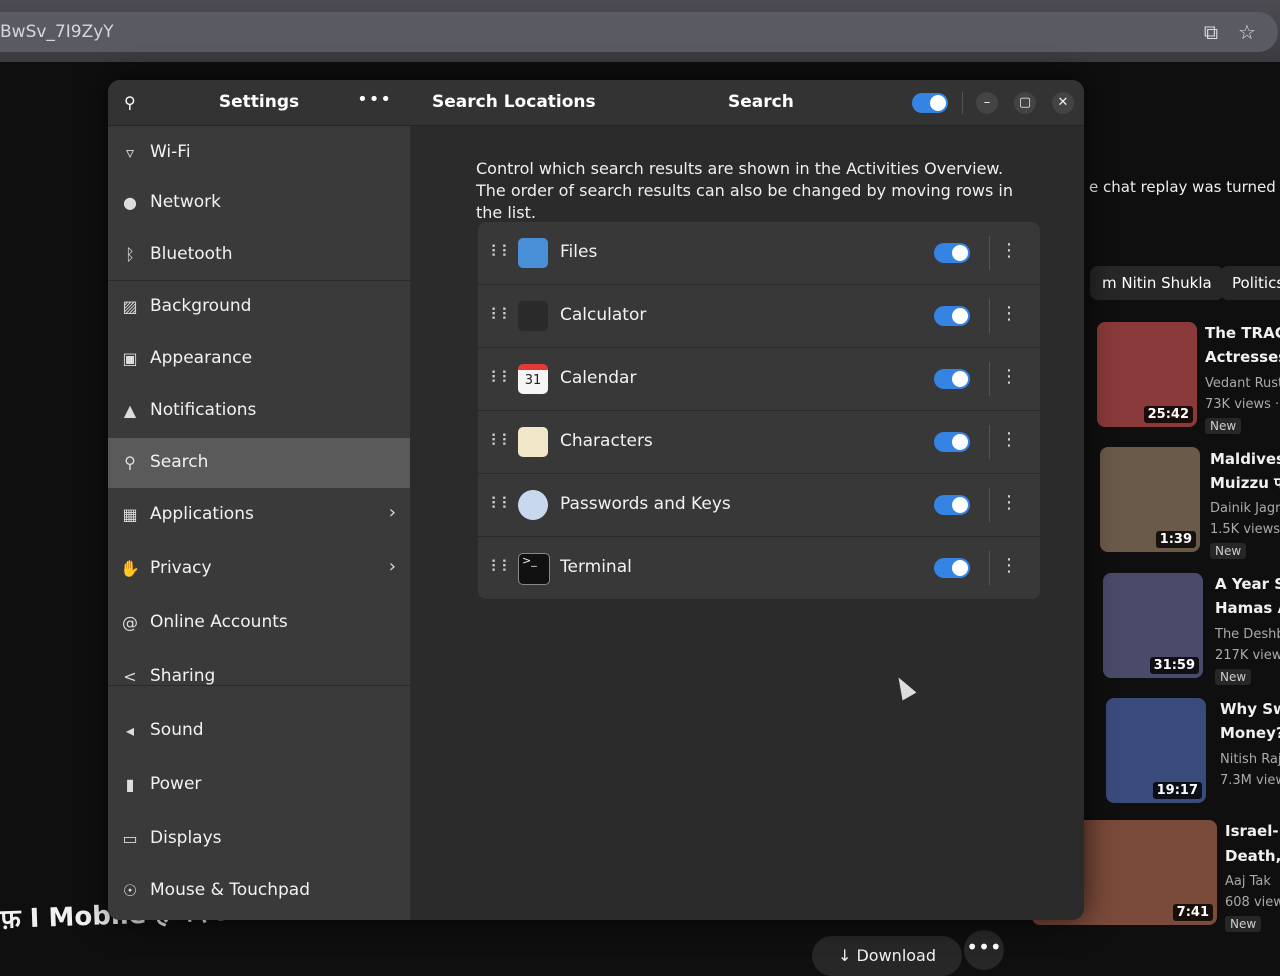 The image size is (1280, 976). I want to click on sidebar-item-sound: ◂ Sound, so click(259, 731).